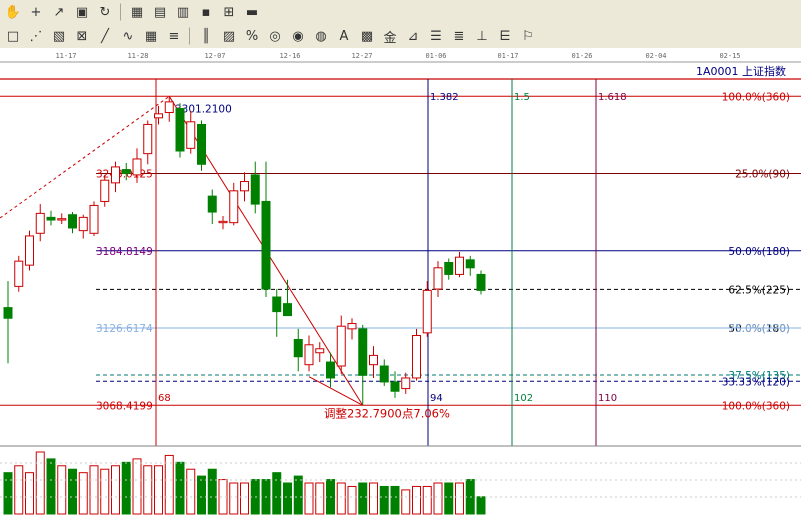  What do you see at coordinates (124, 252) in the screenshot?
I see `price-level-label: 3184.8149` at bounding box center [124, 252].